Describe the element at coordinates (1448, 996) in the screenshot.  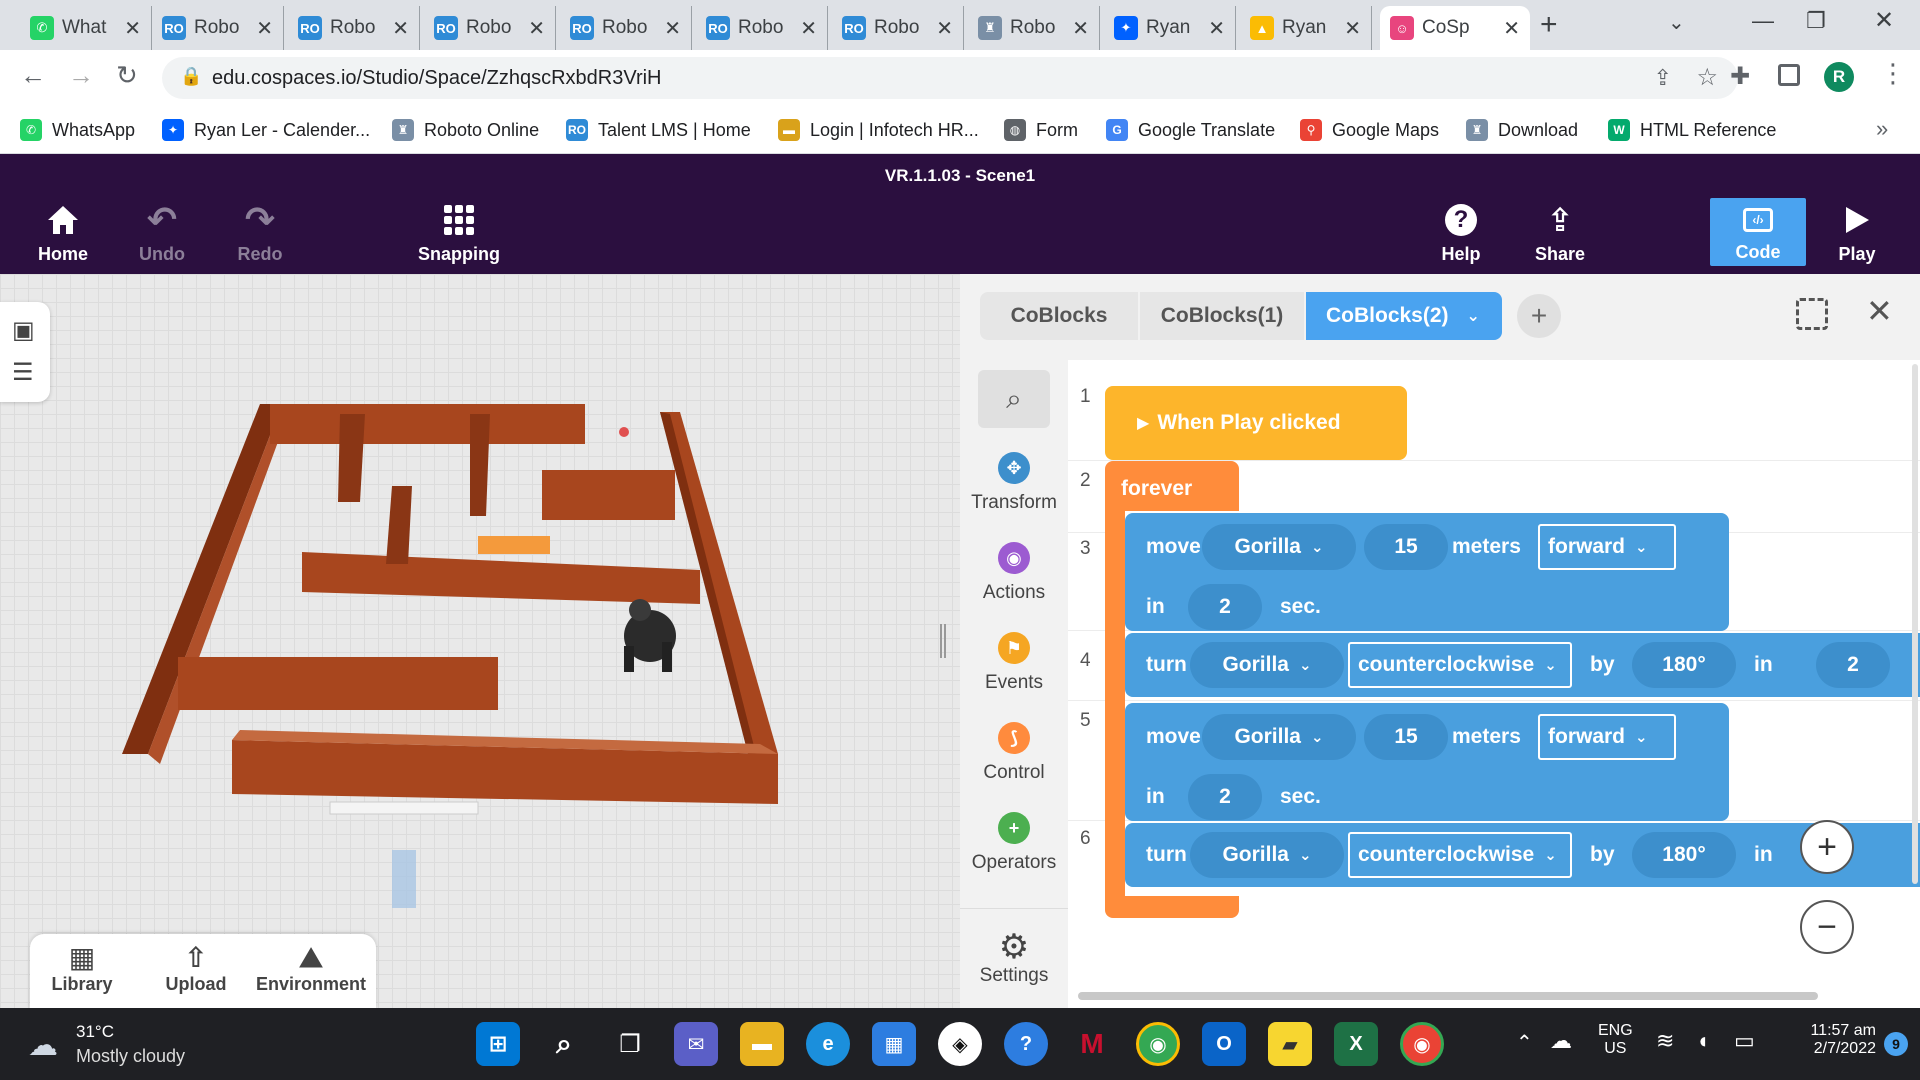
I see `horizontal-scrollbar` at that location.